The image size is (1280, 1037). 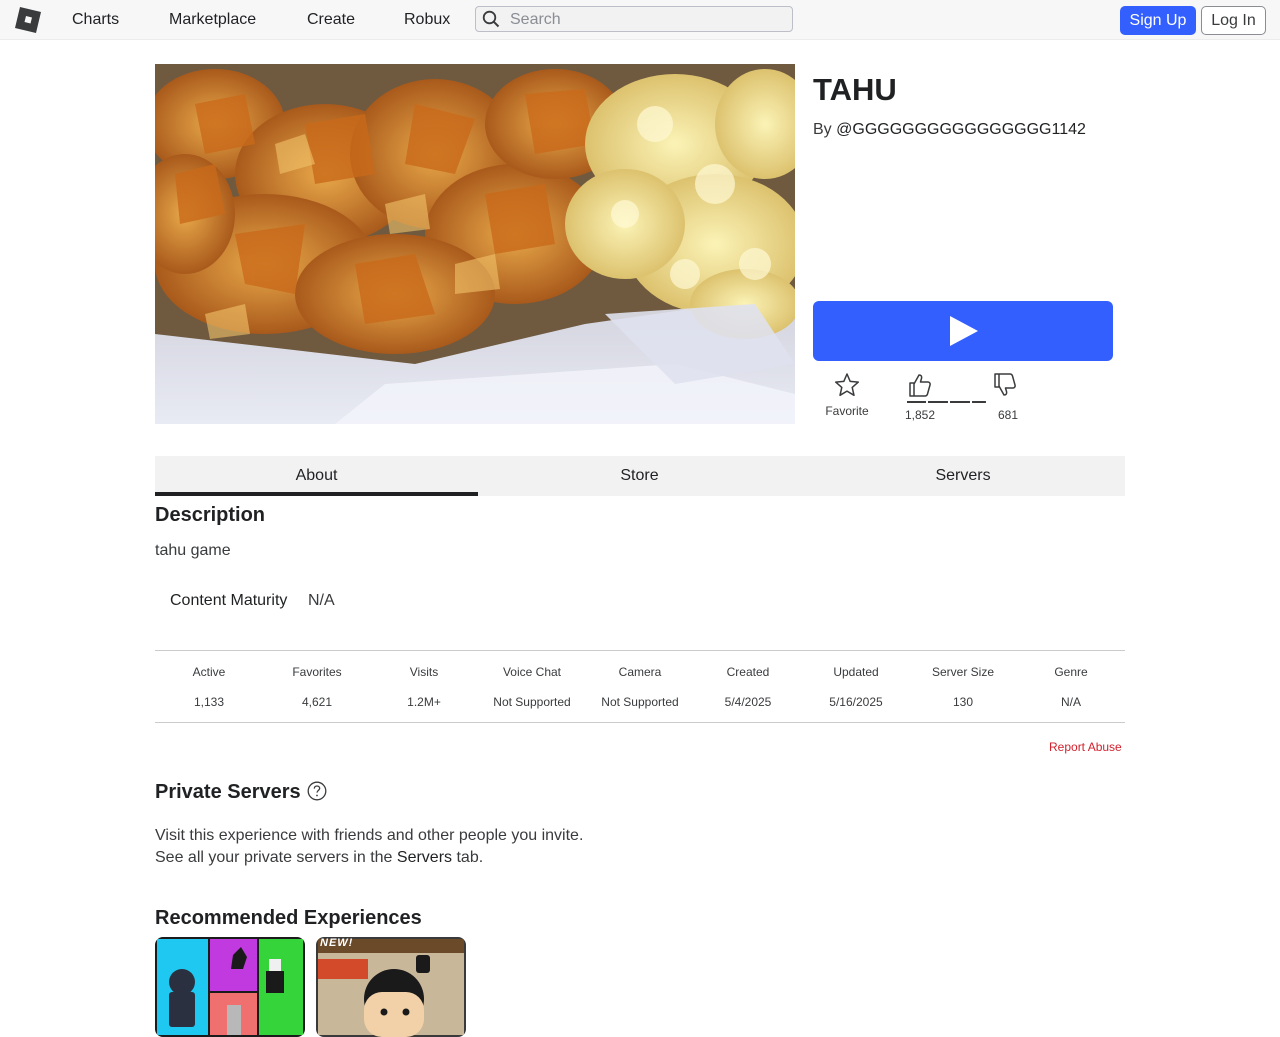 What do you see at coordinates (491, 19) in the screenshot?
I see `search-icon` at bounding box center [491, 19].